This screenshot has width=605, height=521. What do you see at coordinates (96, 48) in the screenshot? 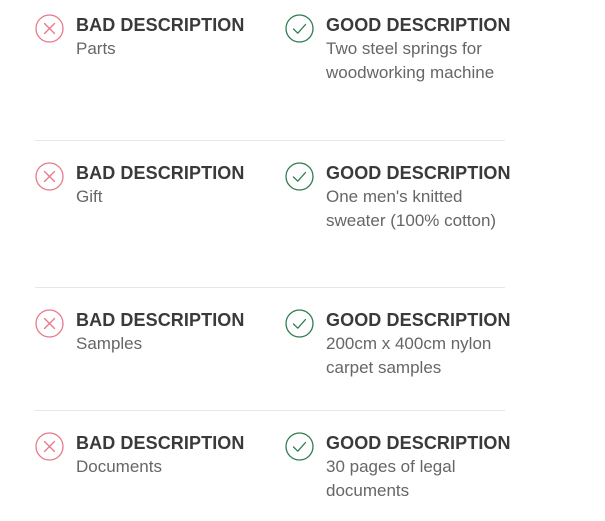
I see `bad-description-text: Parts` at bounding box center [96, 48].